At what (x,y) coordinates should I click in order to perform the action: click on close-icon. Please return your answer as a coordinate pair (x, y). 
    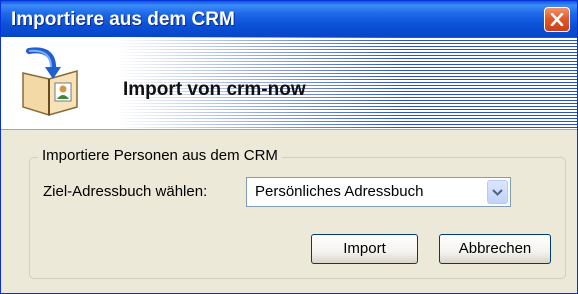
    Looking at the image, I should click on (557, 19).